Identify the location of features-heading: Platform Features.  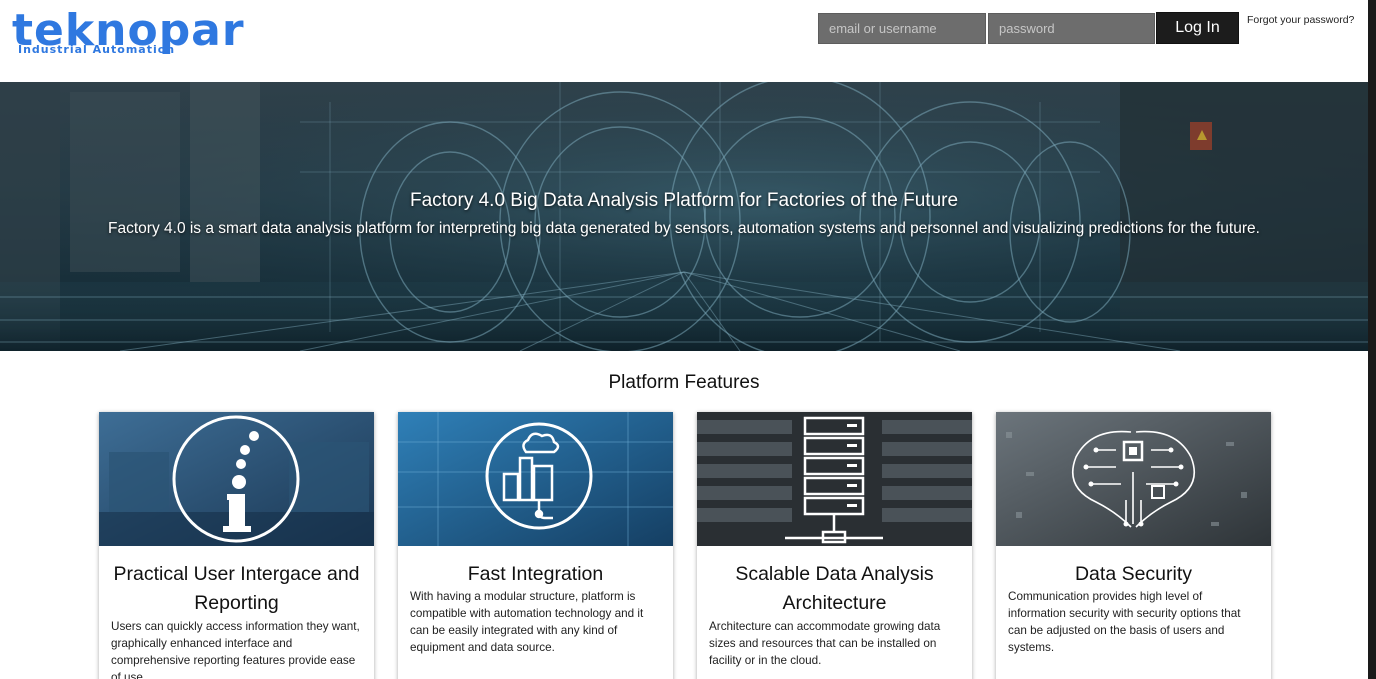
(684, 382).